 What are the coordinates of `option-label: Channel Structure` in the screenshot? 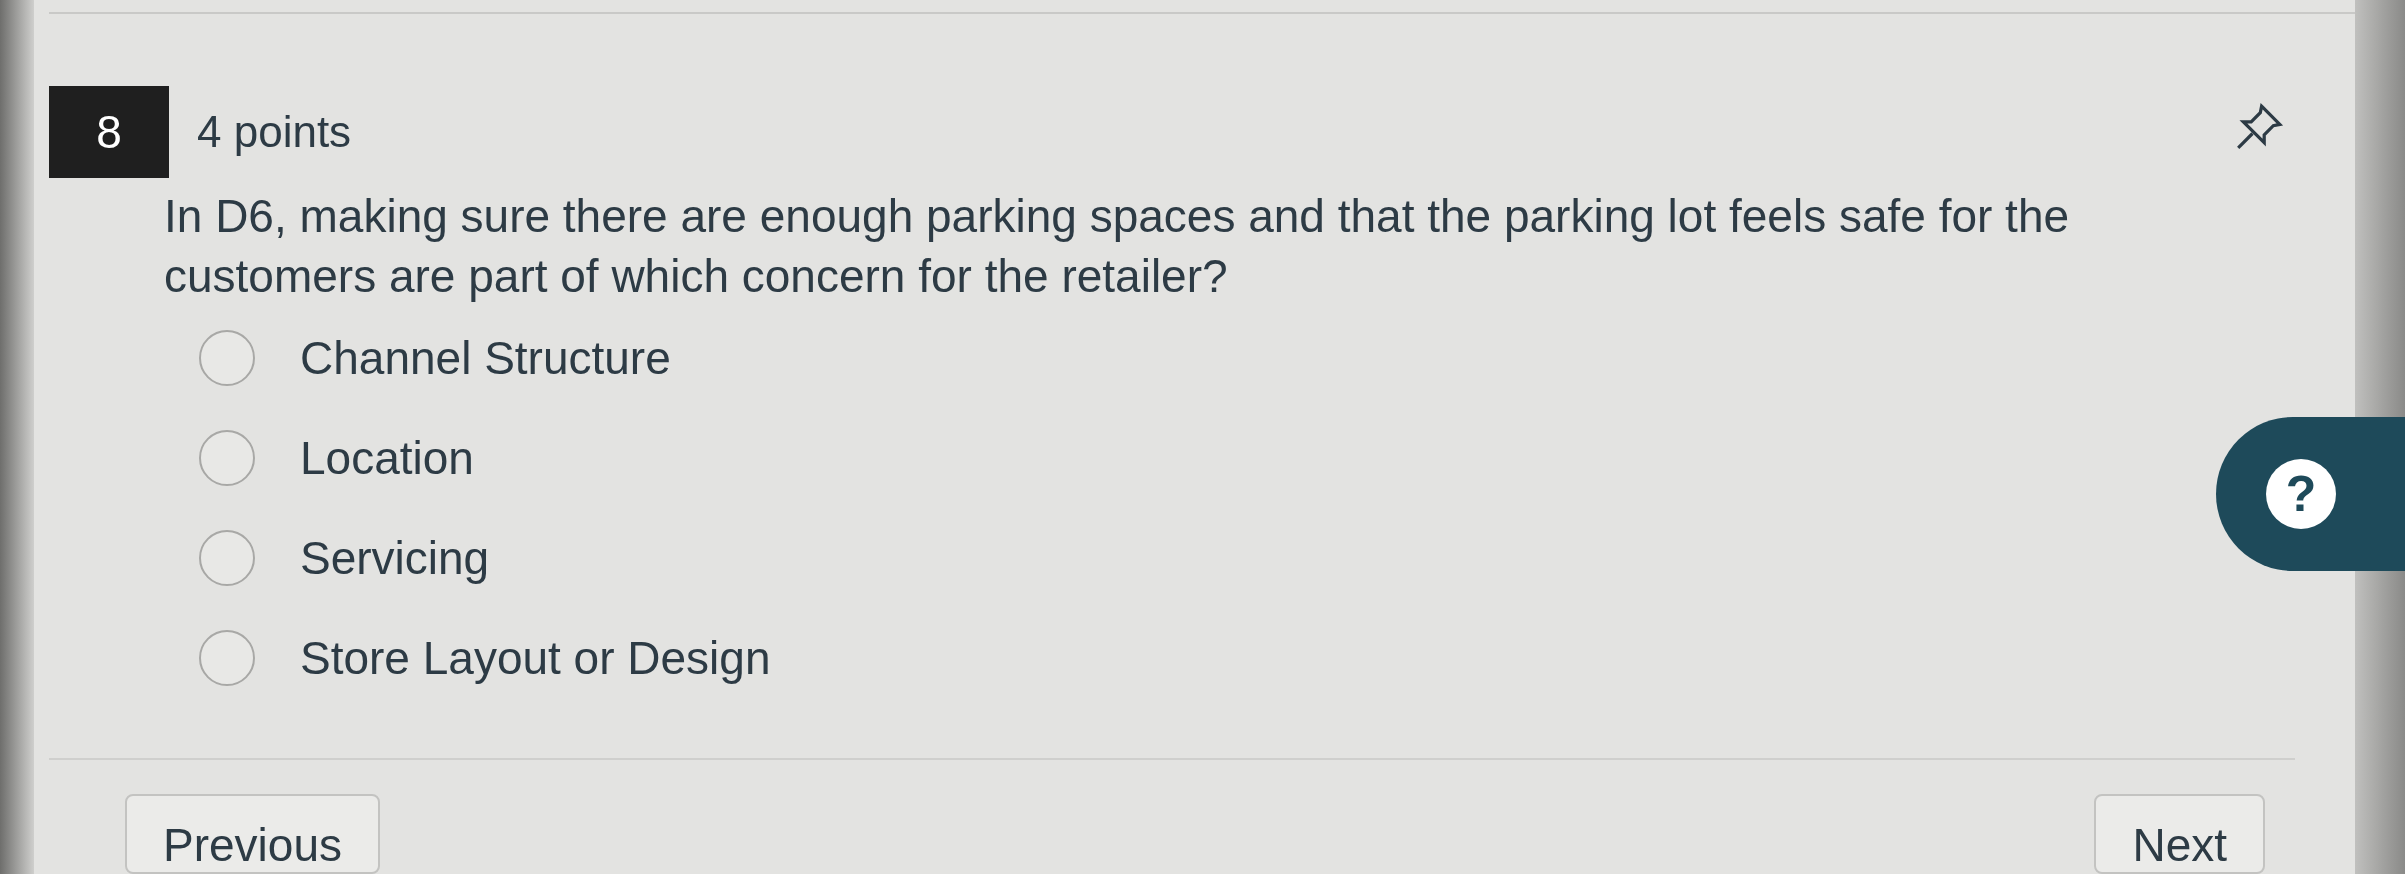 It's located at (485, 358).